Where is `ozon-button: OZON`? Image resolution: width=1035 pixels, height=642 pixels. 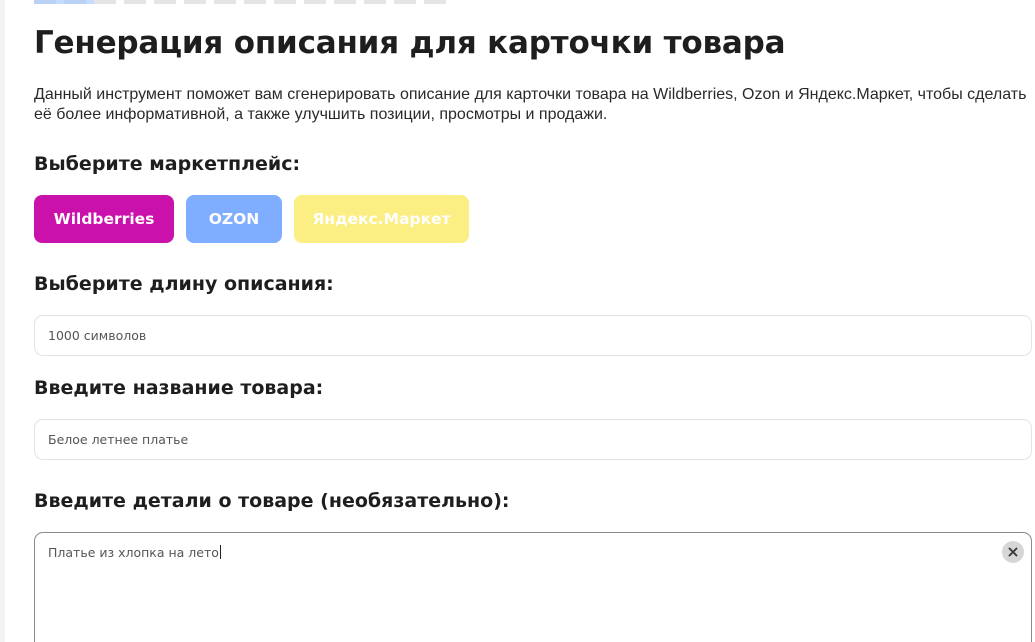
ozon-button: OZON is located at coordinates (234, 219).